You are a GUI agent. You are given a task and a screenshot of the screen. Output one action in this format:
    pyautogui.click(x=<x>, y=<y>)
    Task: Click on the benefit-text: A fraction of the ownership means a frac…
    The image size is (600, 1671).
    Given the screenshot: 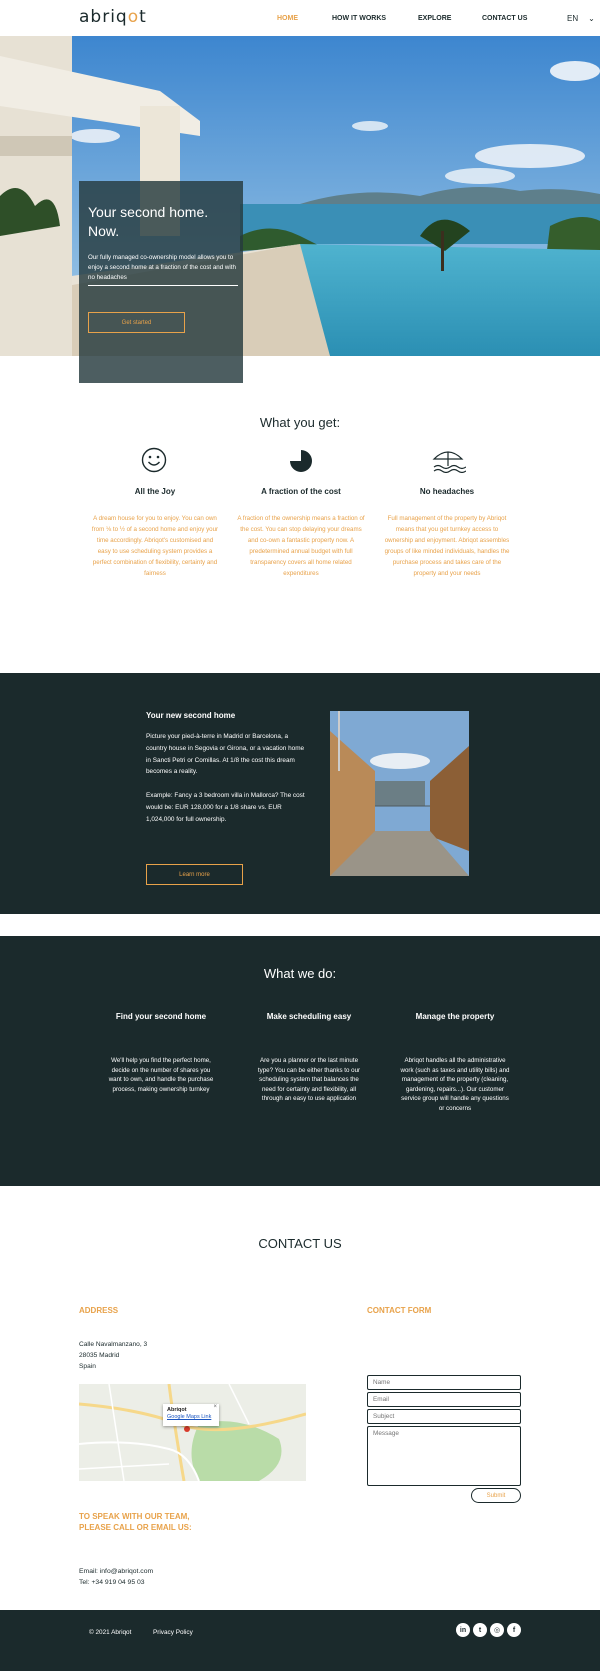 What is the action you would take?
    pyautogui.click(x=301, y=546)
    